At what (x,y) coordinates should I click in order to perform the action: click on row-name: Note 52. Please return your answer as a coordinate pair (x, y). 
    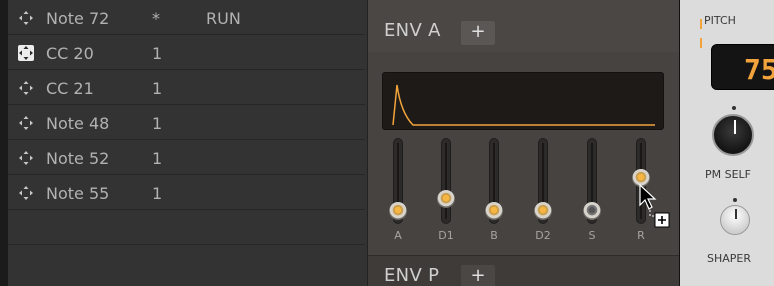
    Looking at the image, I should click on (78, 158).